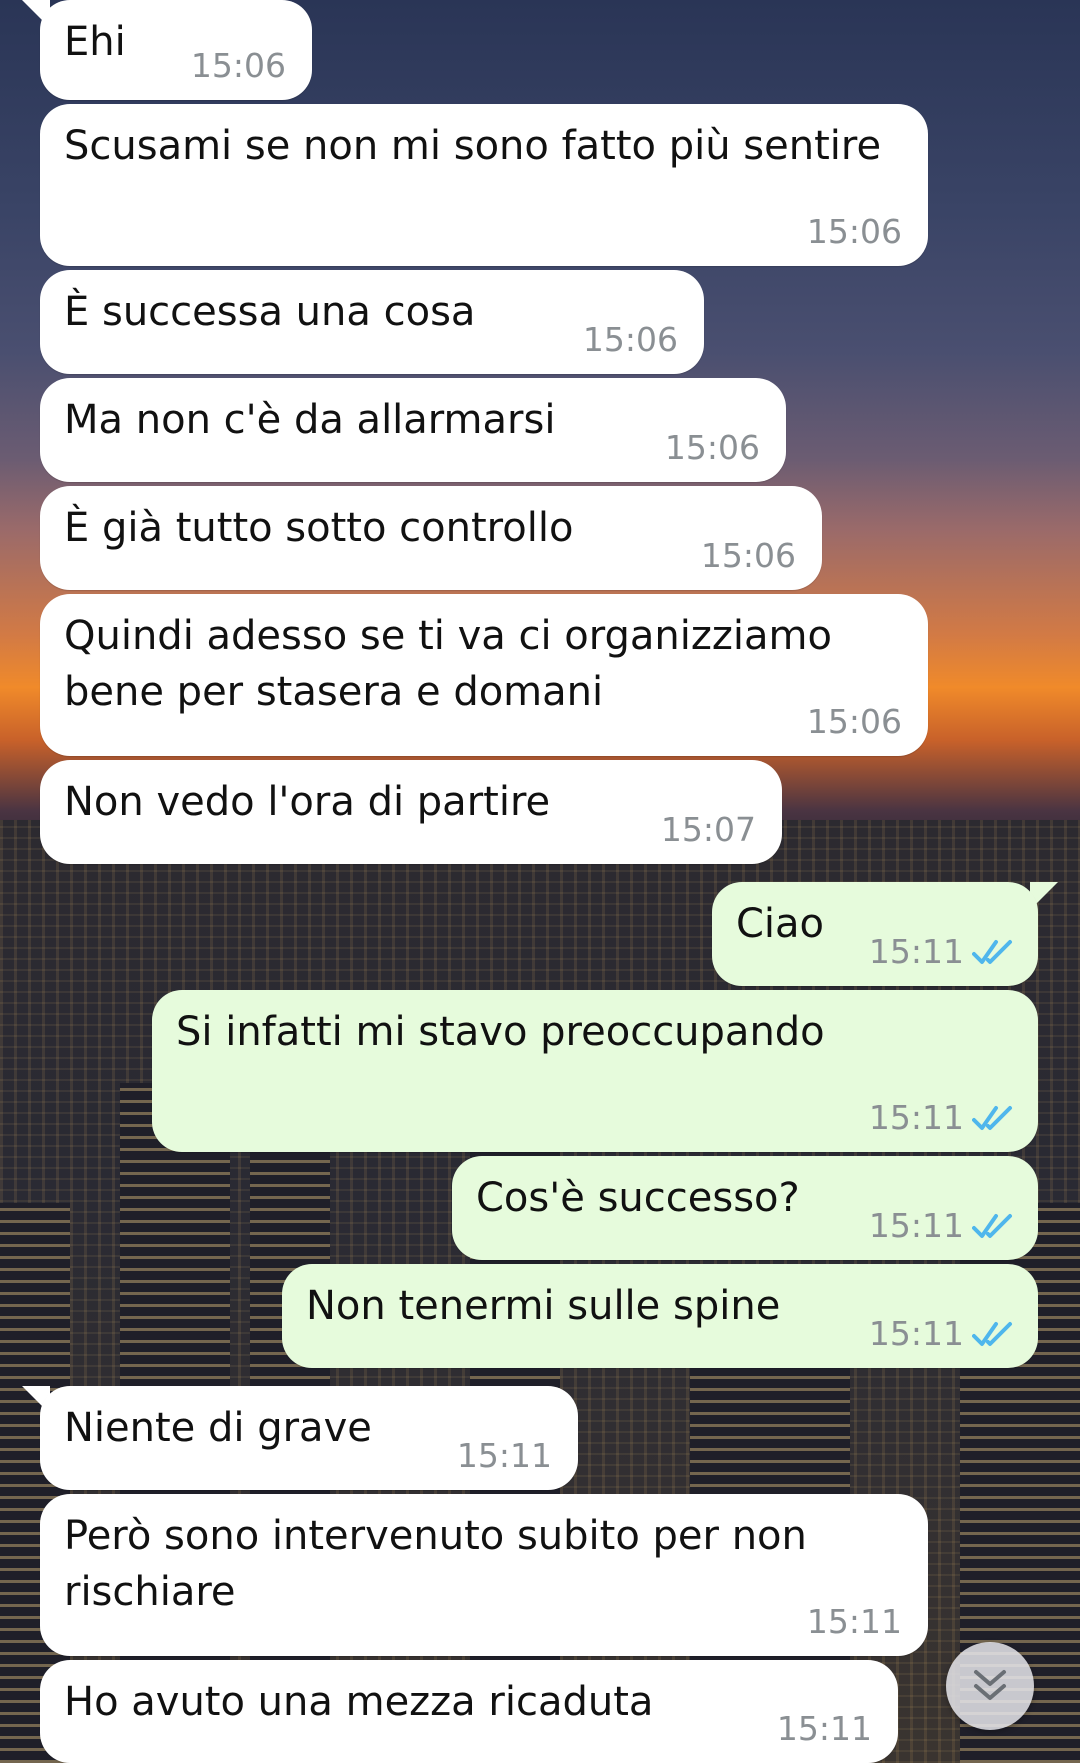 The height and width of the screenshot is (1763, 1080). What do you see at coordinates (708, 829) in the screenshot?
I see `message-time: 15:07` at bounding box center [708, 829].